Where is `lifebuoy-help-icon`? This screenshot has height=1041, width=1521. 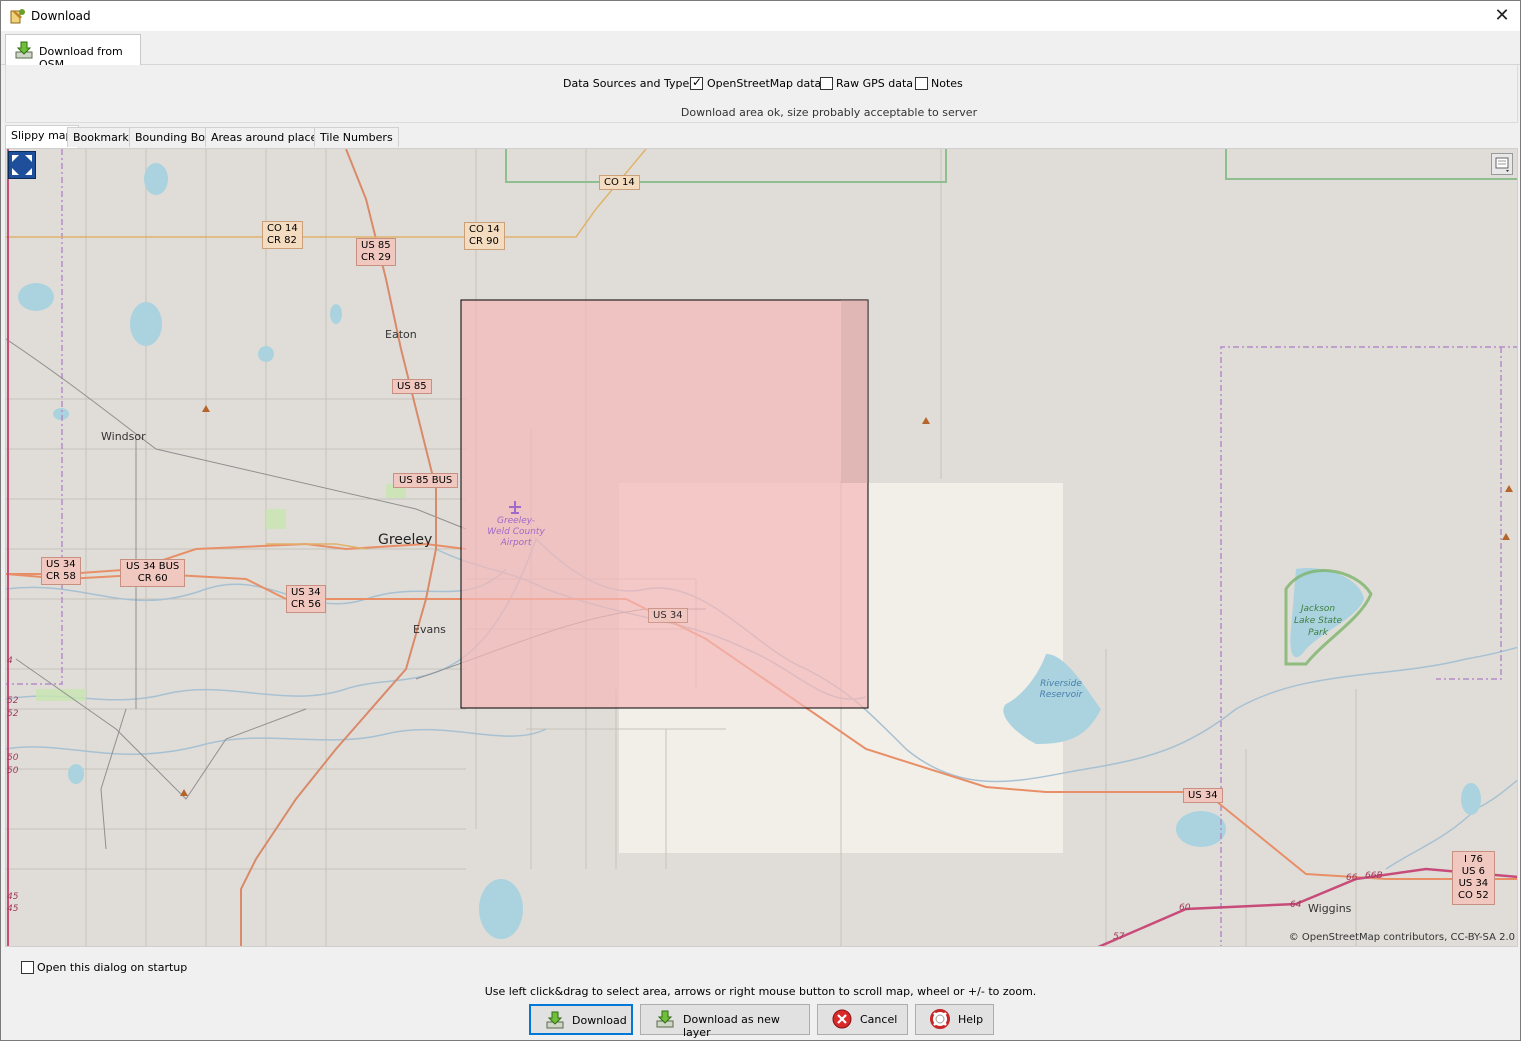
lifebuoy-help-icon is located at coordinates (940, 1019).